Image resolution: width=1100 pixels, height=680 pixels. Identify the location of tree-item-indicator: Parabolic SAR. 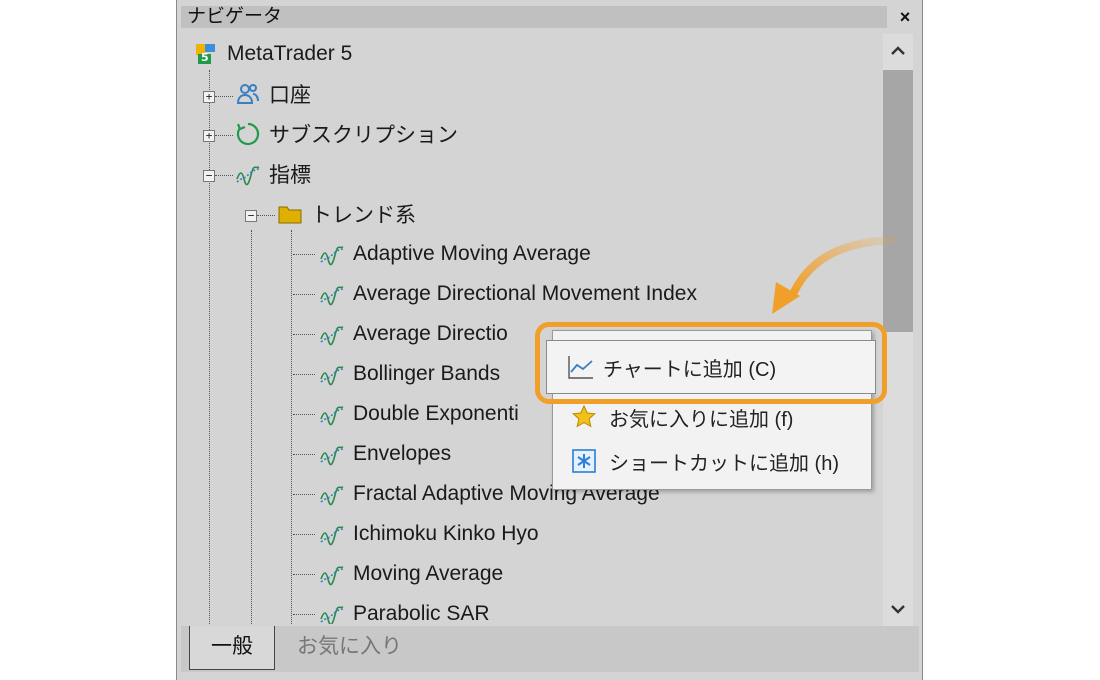
(404, 611).